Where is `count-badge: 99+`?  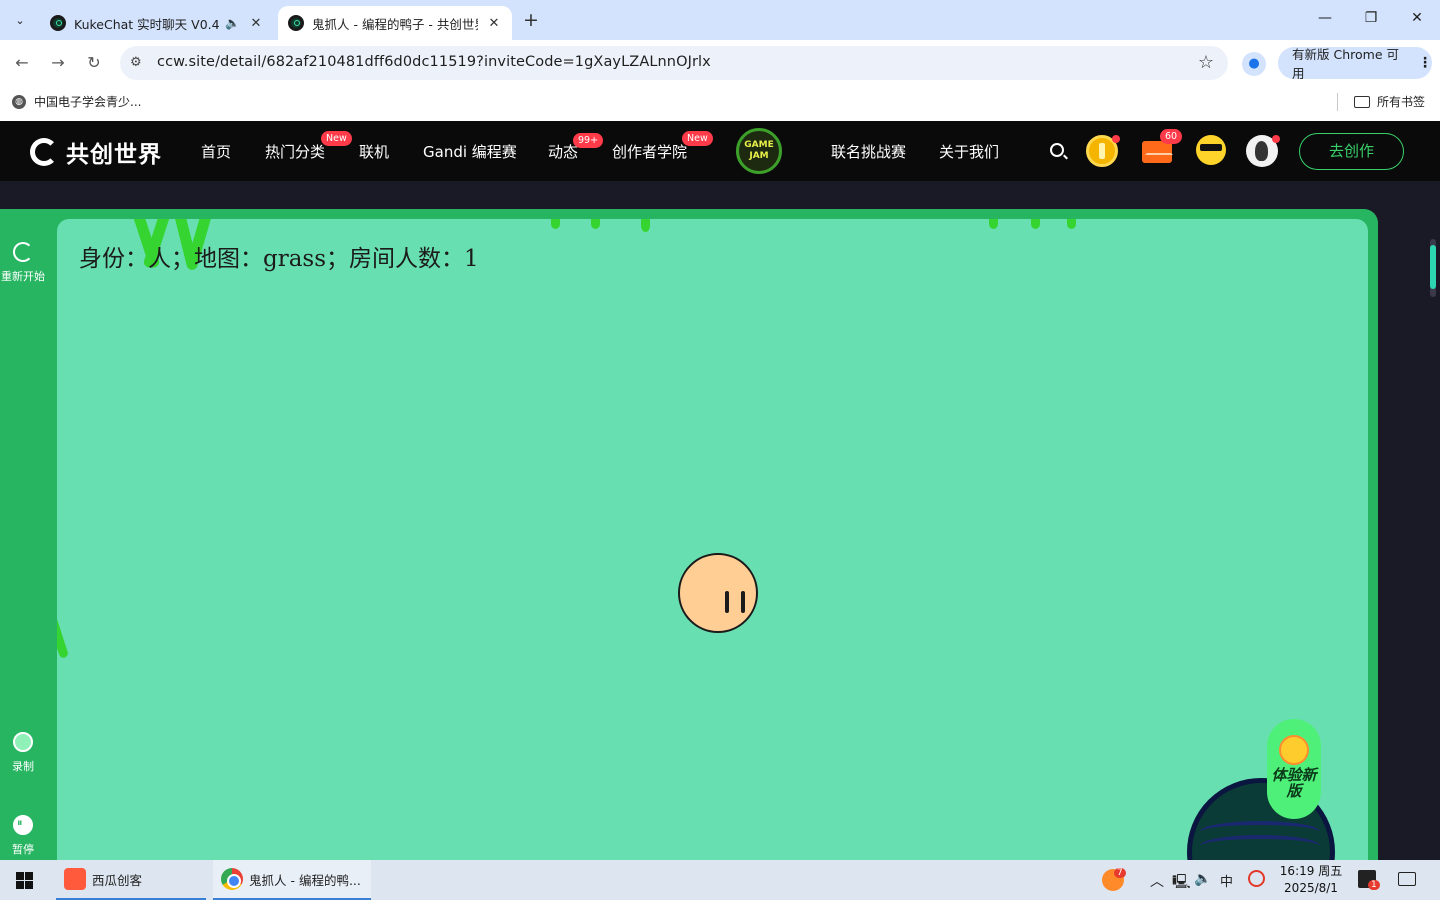
count-badge: 99+ is located at coordinates (588, 140).